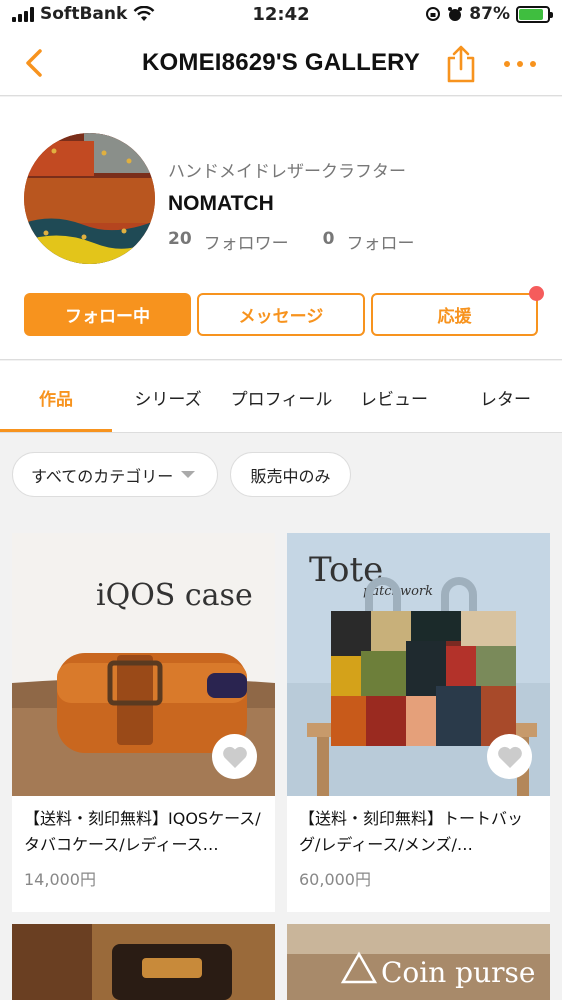 This screenshot has height=1000, width=562. Describe the element at coordinates (520, 64) in the screenshot. I see `more-options-icon` at that location.